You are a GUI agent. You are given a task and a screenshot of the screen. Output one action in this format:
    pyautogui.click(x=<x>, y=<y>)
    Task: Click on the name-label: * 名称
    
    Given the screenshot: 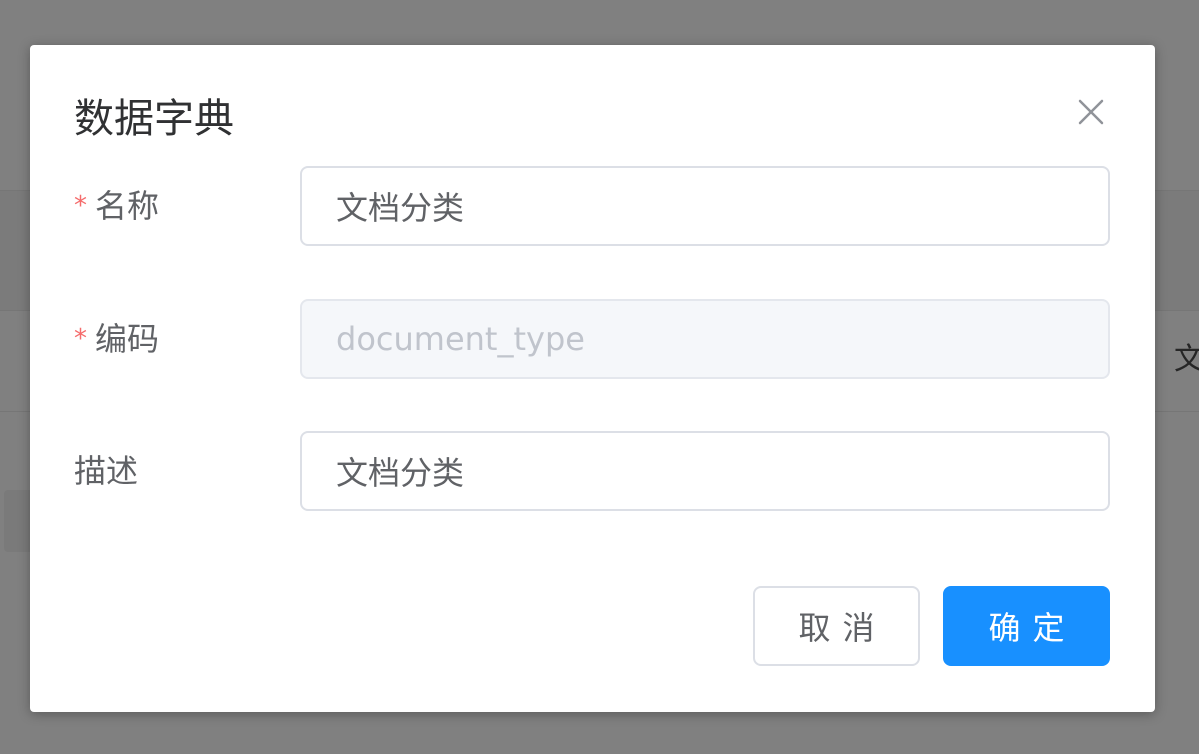 What is the action you would take?
    pyautogui.click(x=116, y=207)
    